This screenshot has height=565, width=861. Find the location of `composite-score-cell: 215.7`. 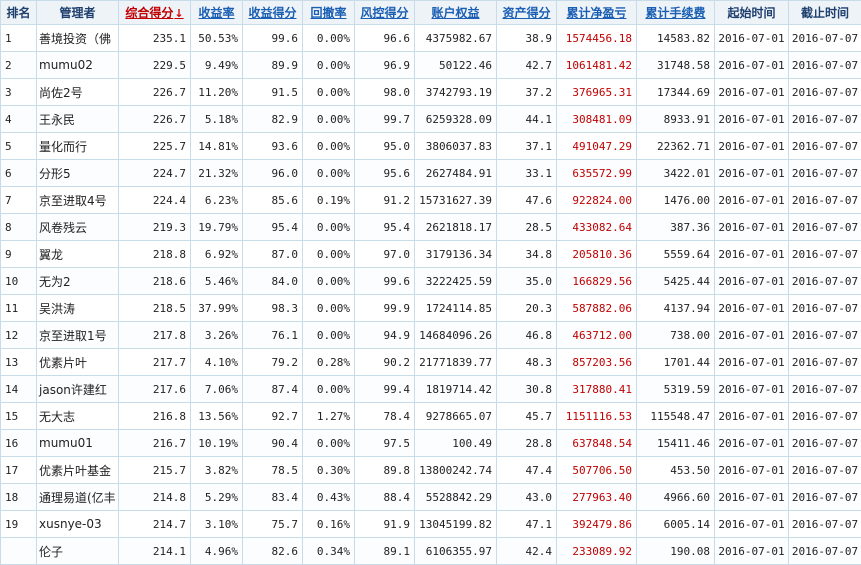

composite-score-cell: 215.7 is located at coordinates (155, 470).